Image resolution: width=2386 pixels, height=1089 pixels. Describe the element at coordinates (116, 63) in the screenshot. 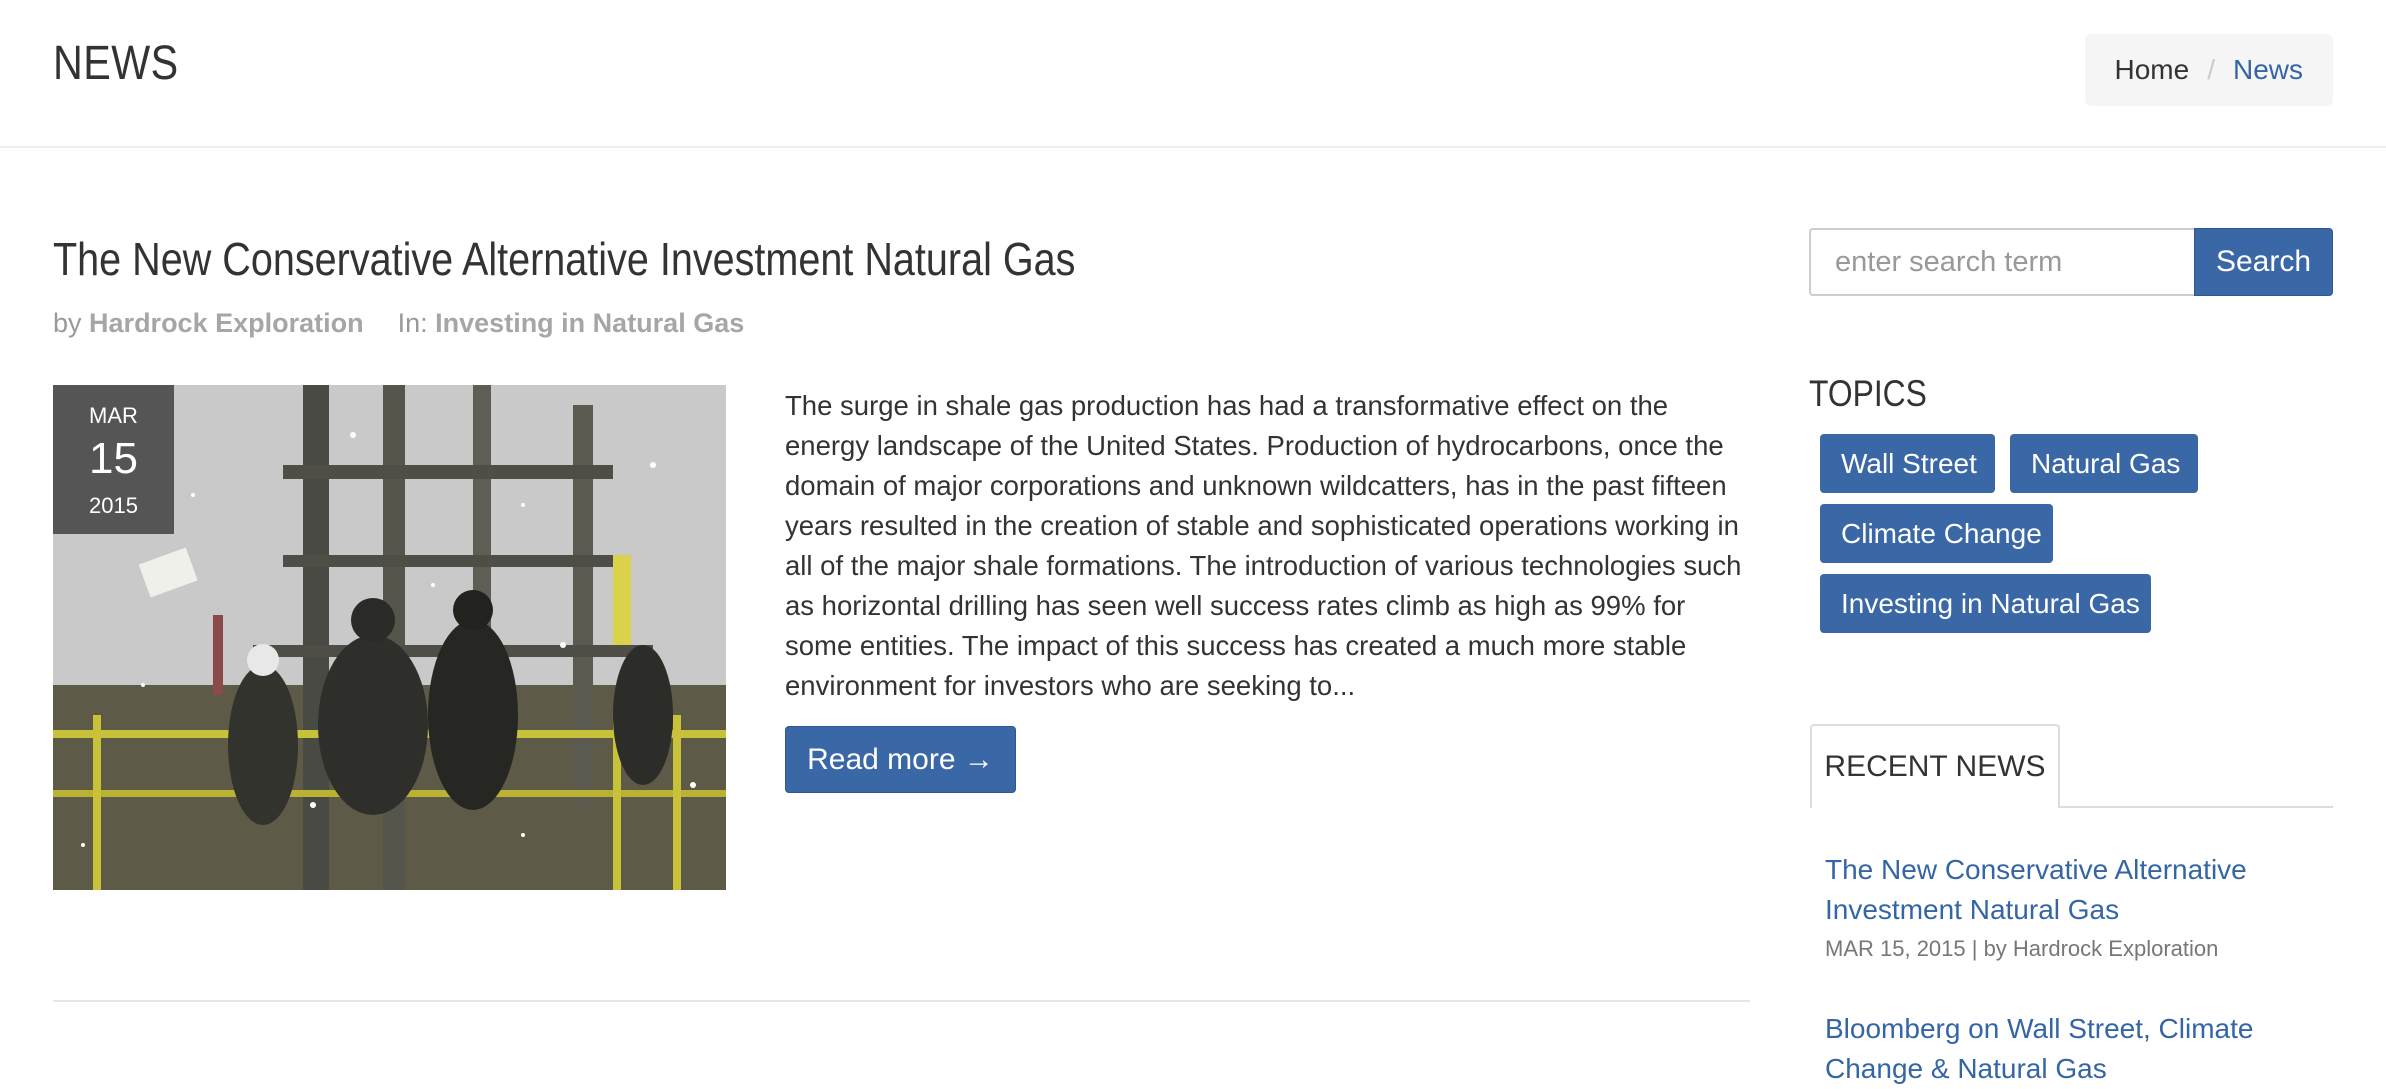

I see `page-title: NEWS` at that location.